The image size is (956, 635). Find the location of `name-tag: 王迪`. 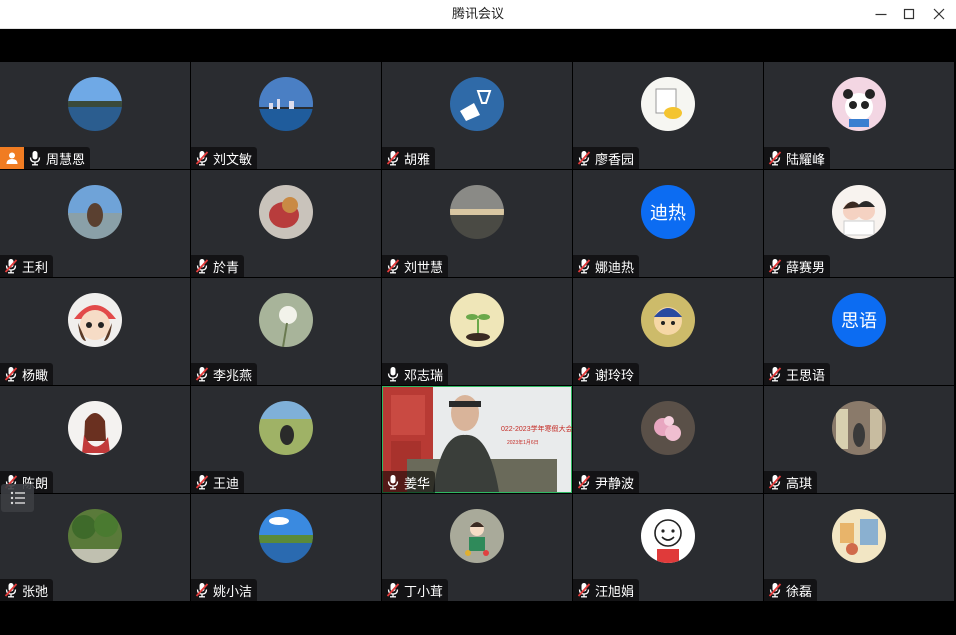

name-tag: 王迪 is located at coordinates (218, 482).